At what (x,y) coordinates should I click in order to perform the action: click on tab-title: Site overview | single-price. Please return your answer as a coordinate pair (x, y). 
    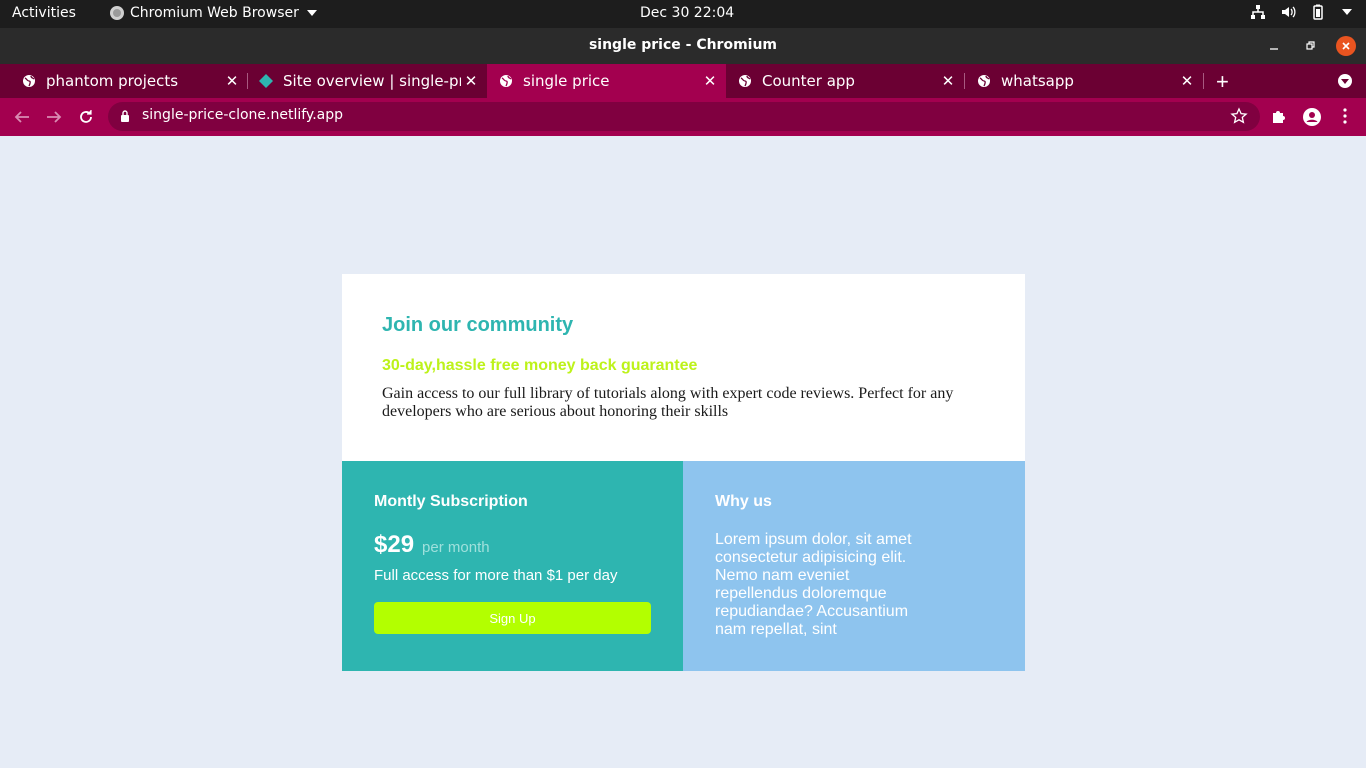
    Looking at the image, I should click on (372, 81).